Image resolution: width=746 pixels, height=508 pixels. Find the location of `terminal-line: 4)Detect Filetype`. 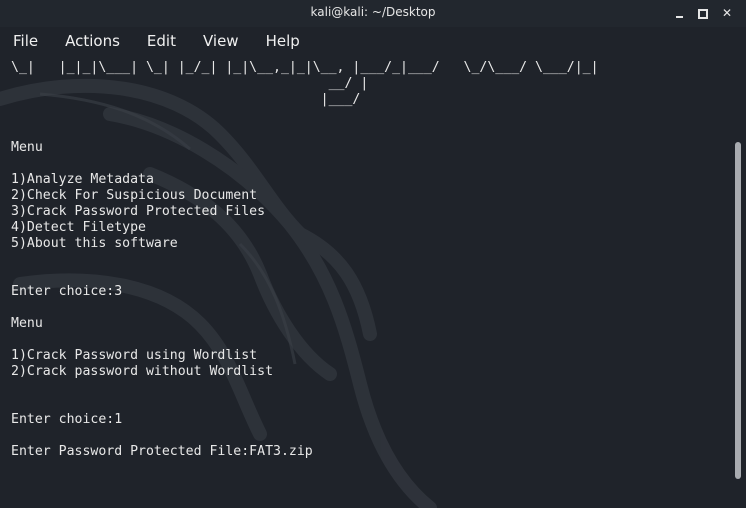

terminal-line: 4)Detect Filetype is located at coordinates (78, 227).